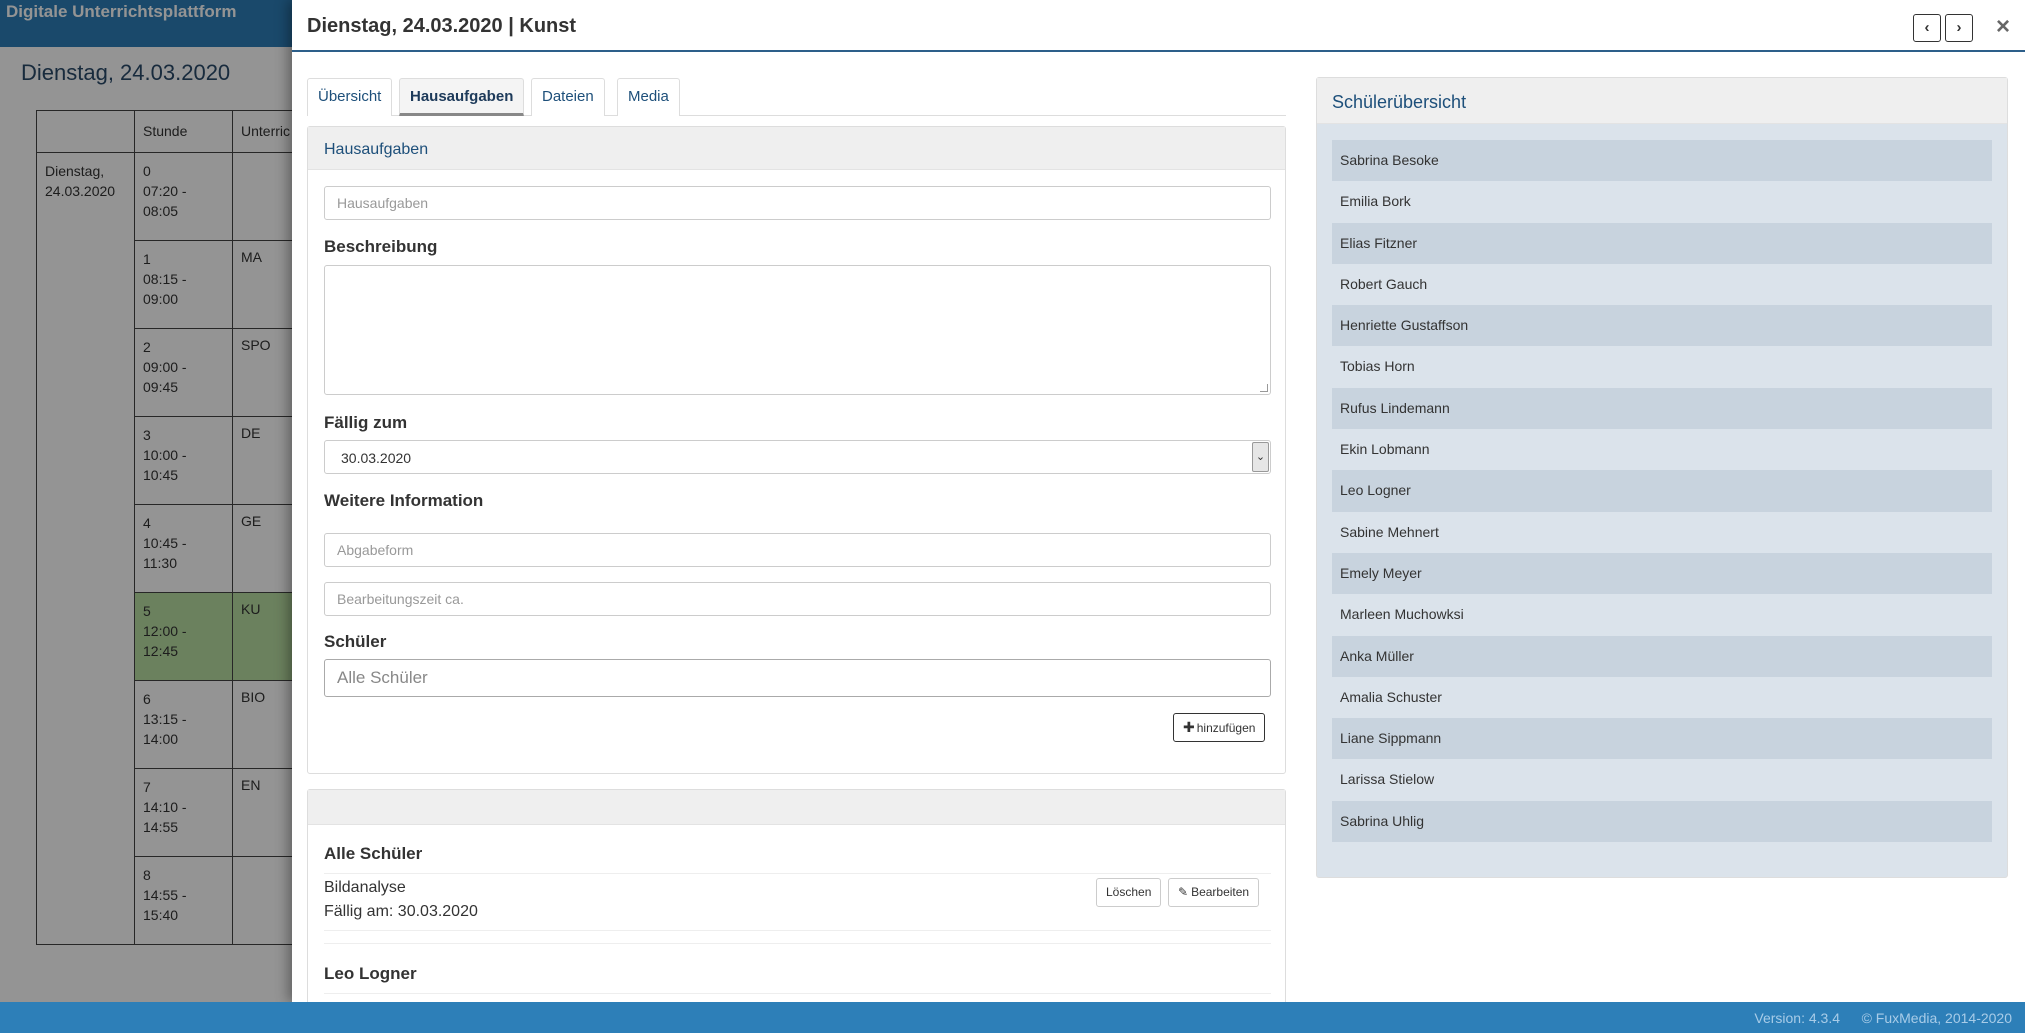 The image size is (2025, 1033). Describe the element at coordinates (1927, 28) in the screenshot. I see `previous-button: ‹` at that location.